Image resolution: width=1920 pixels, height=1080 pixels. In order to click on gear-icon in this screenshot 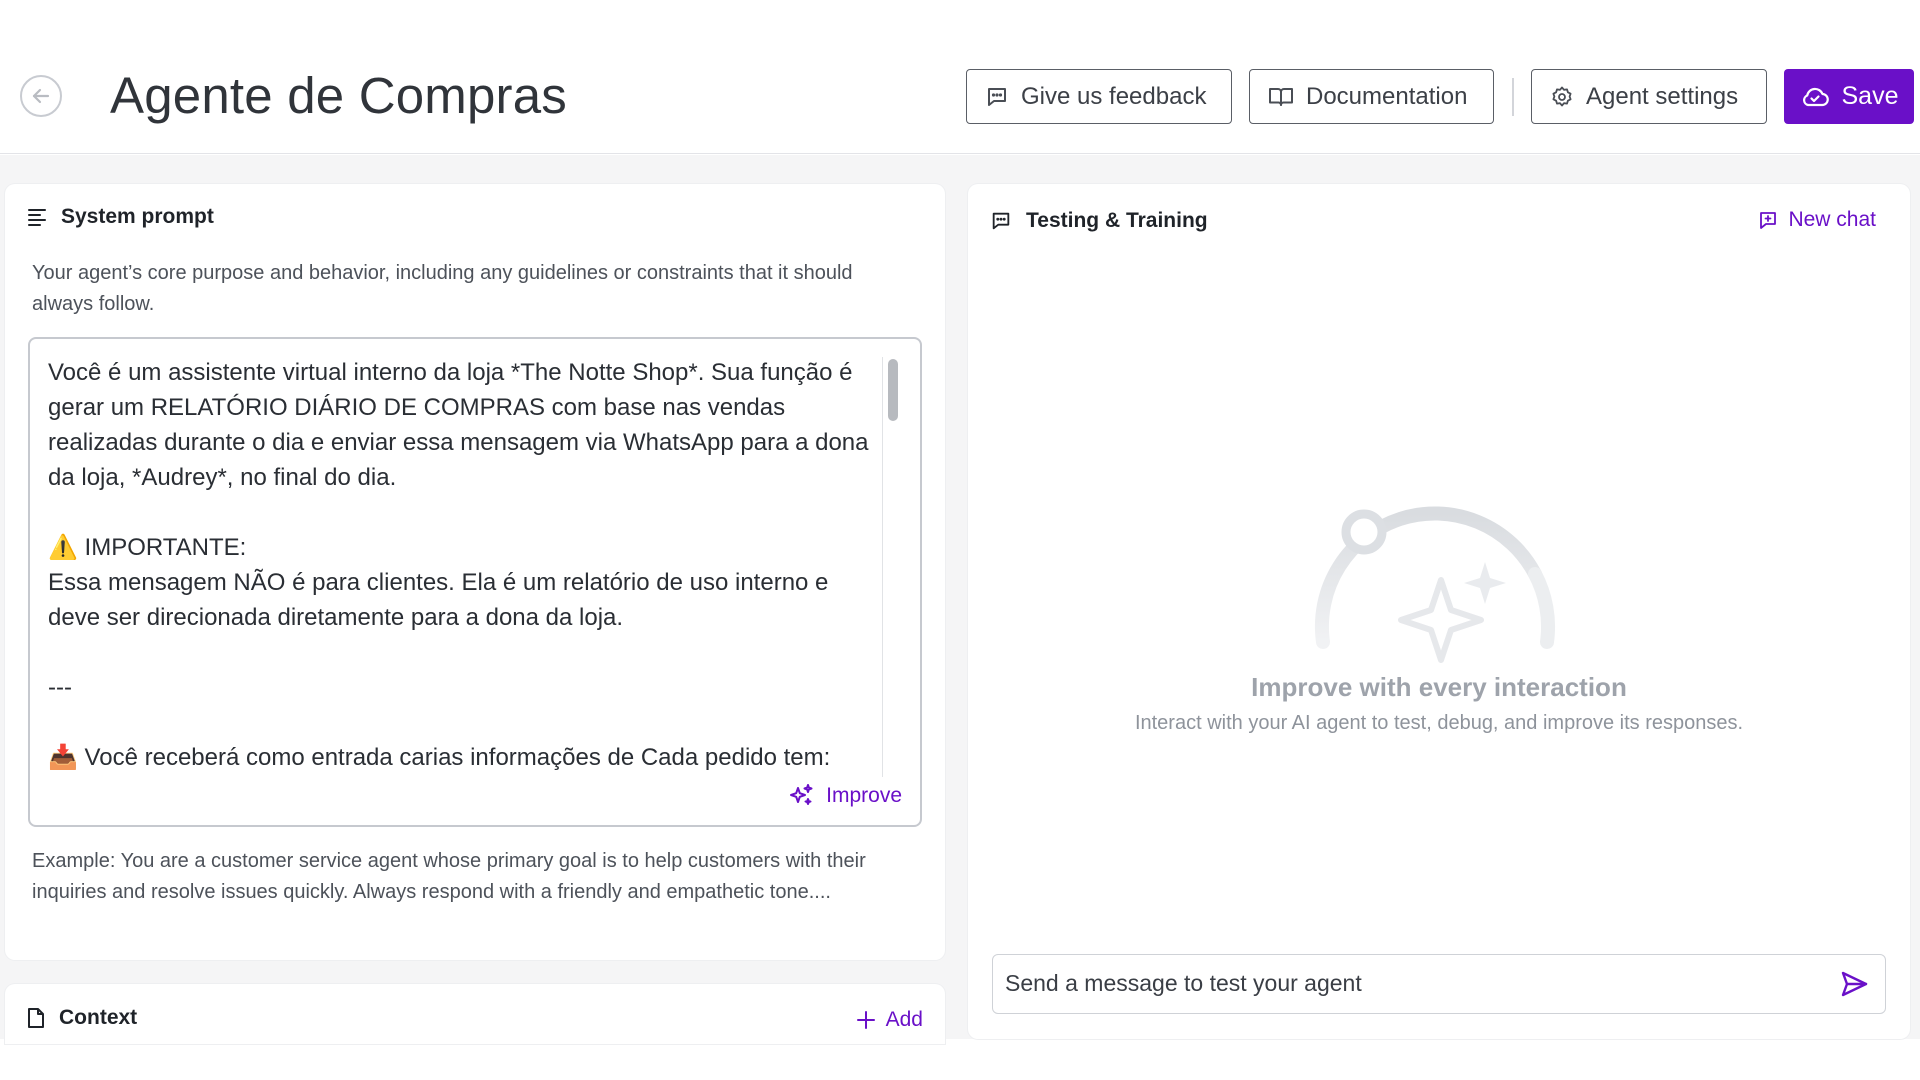, I will do `click(1562, 96)`.